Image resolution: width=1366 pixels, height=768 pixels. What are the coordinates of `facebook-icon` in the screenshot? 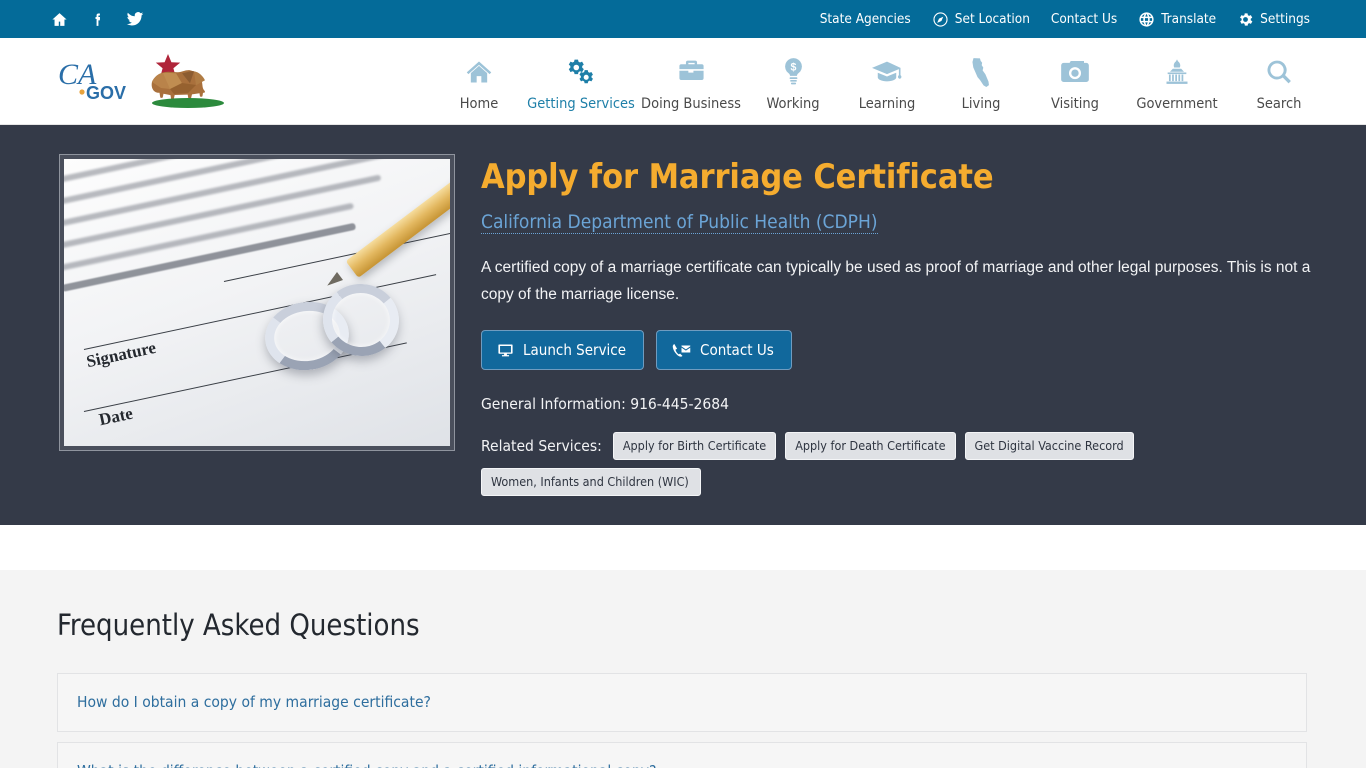 It's located at (97, 19).